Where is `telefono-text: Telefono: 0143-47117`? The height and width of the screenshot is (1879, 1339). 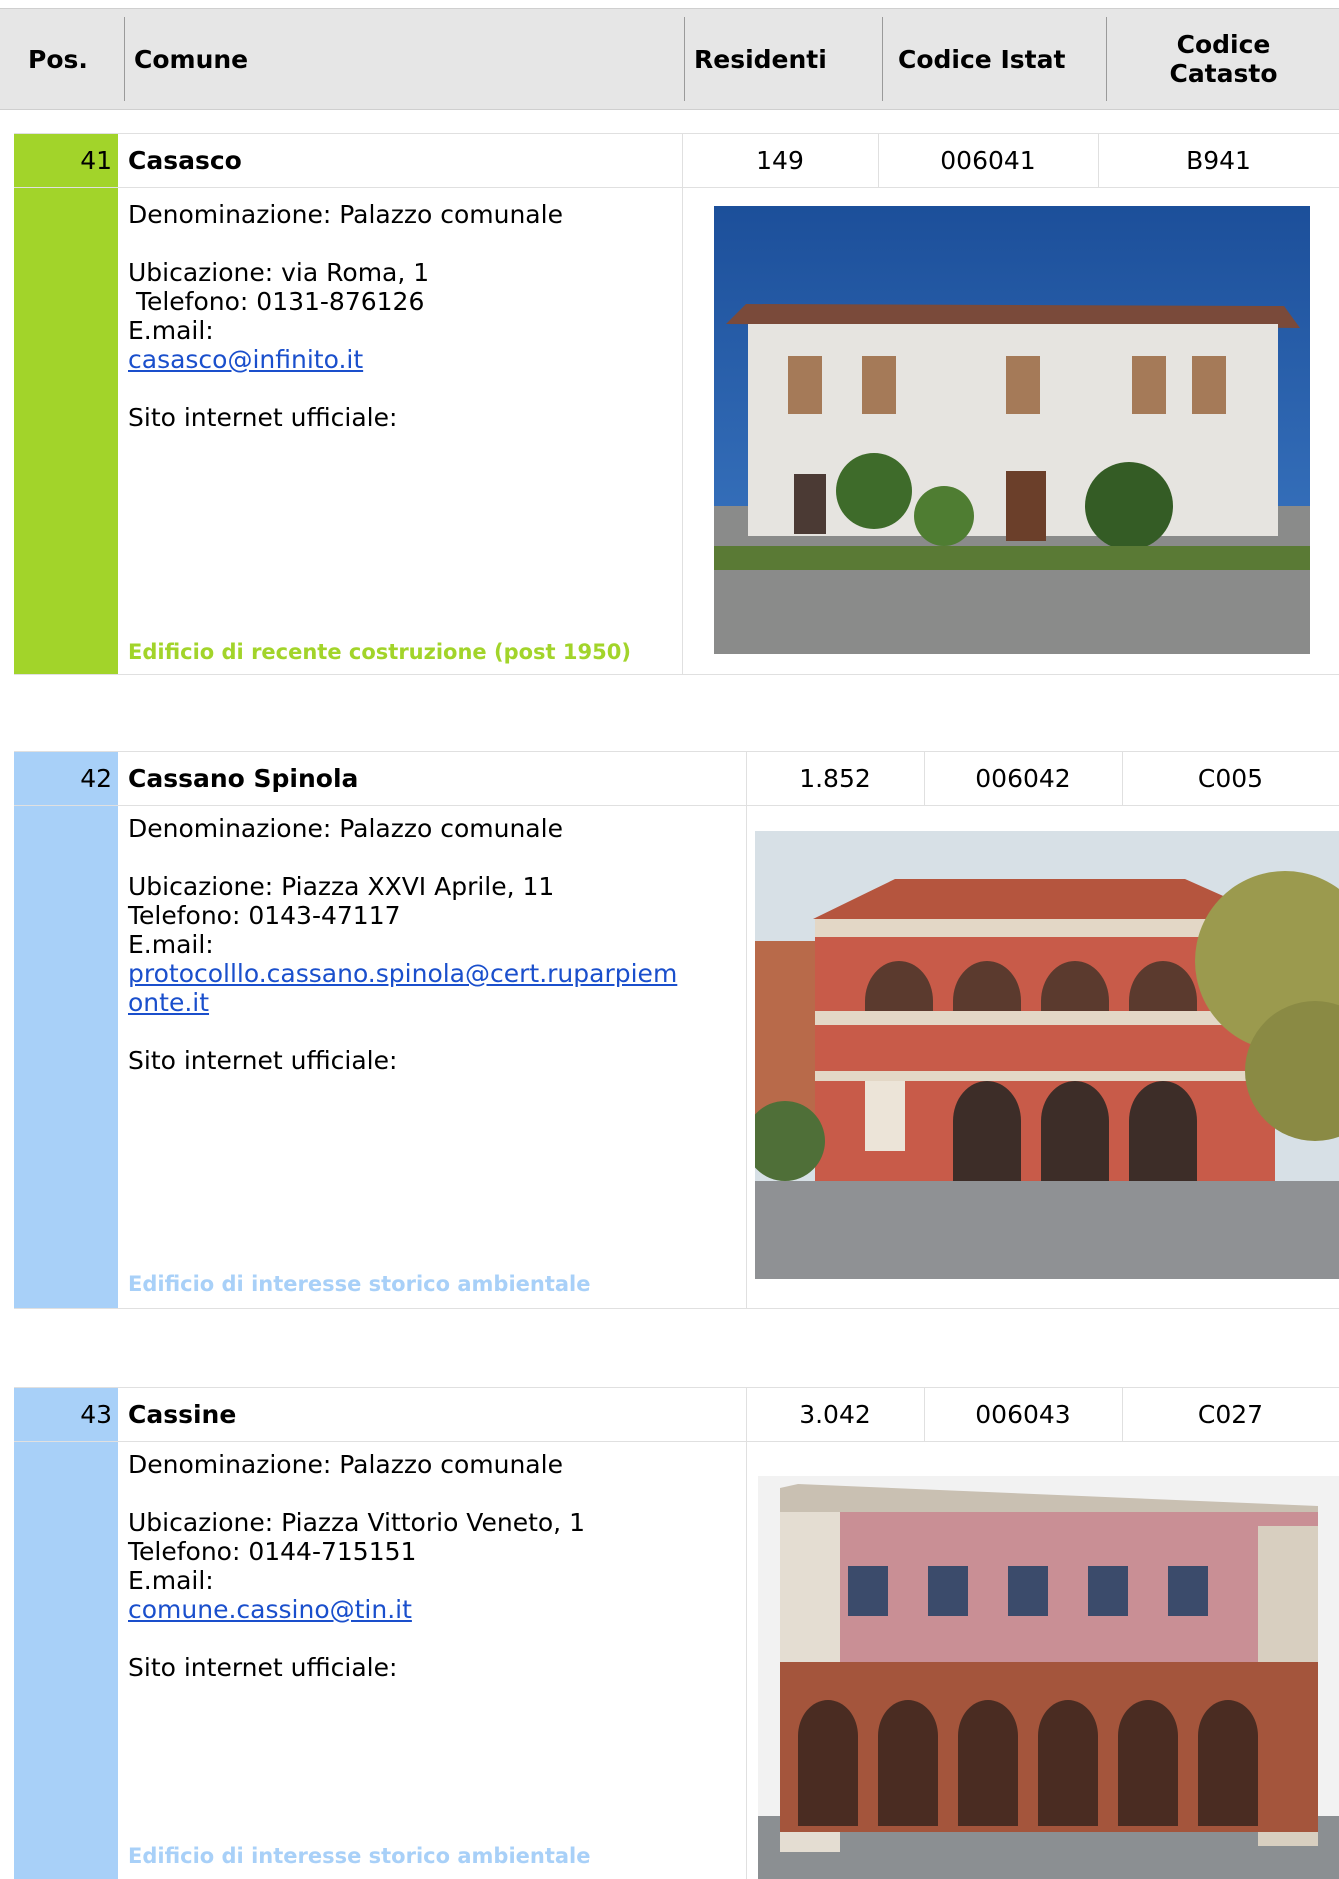 telefono-text: Telefono: 0143-47117 is located at coordinates (264, 915).